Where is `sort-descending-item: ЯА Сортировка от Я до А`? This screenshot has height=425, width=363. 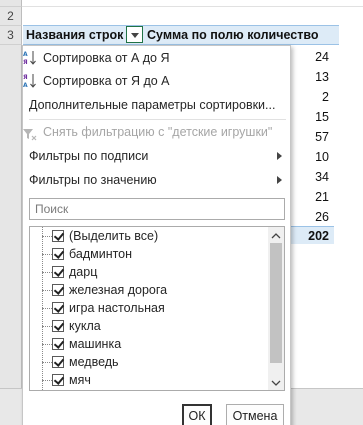 sort-descending-item: ЯА Сортировка от Я до А is located at coordinates (156, 81).